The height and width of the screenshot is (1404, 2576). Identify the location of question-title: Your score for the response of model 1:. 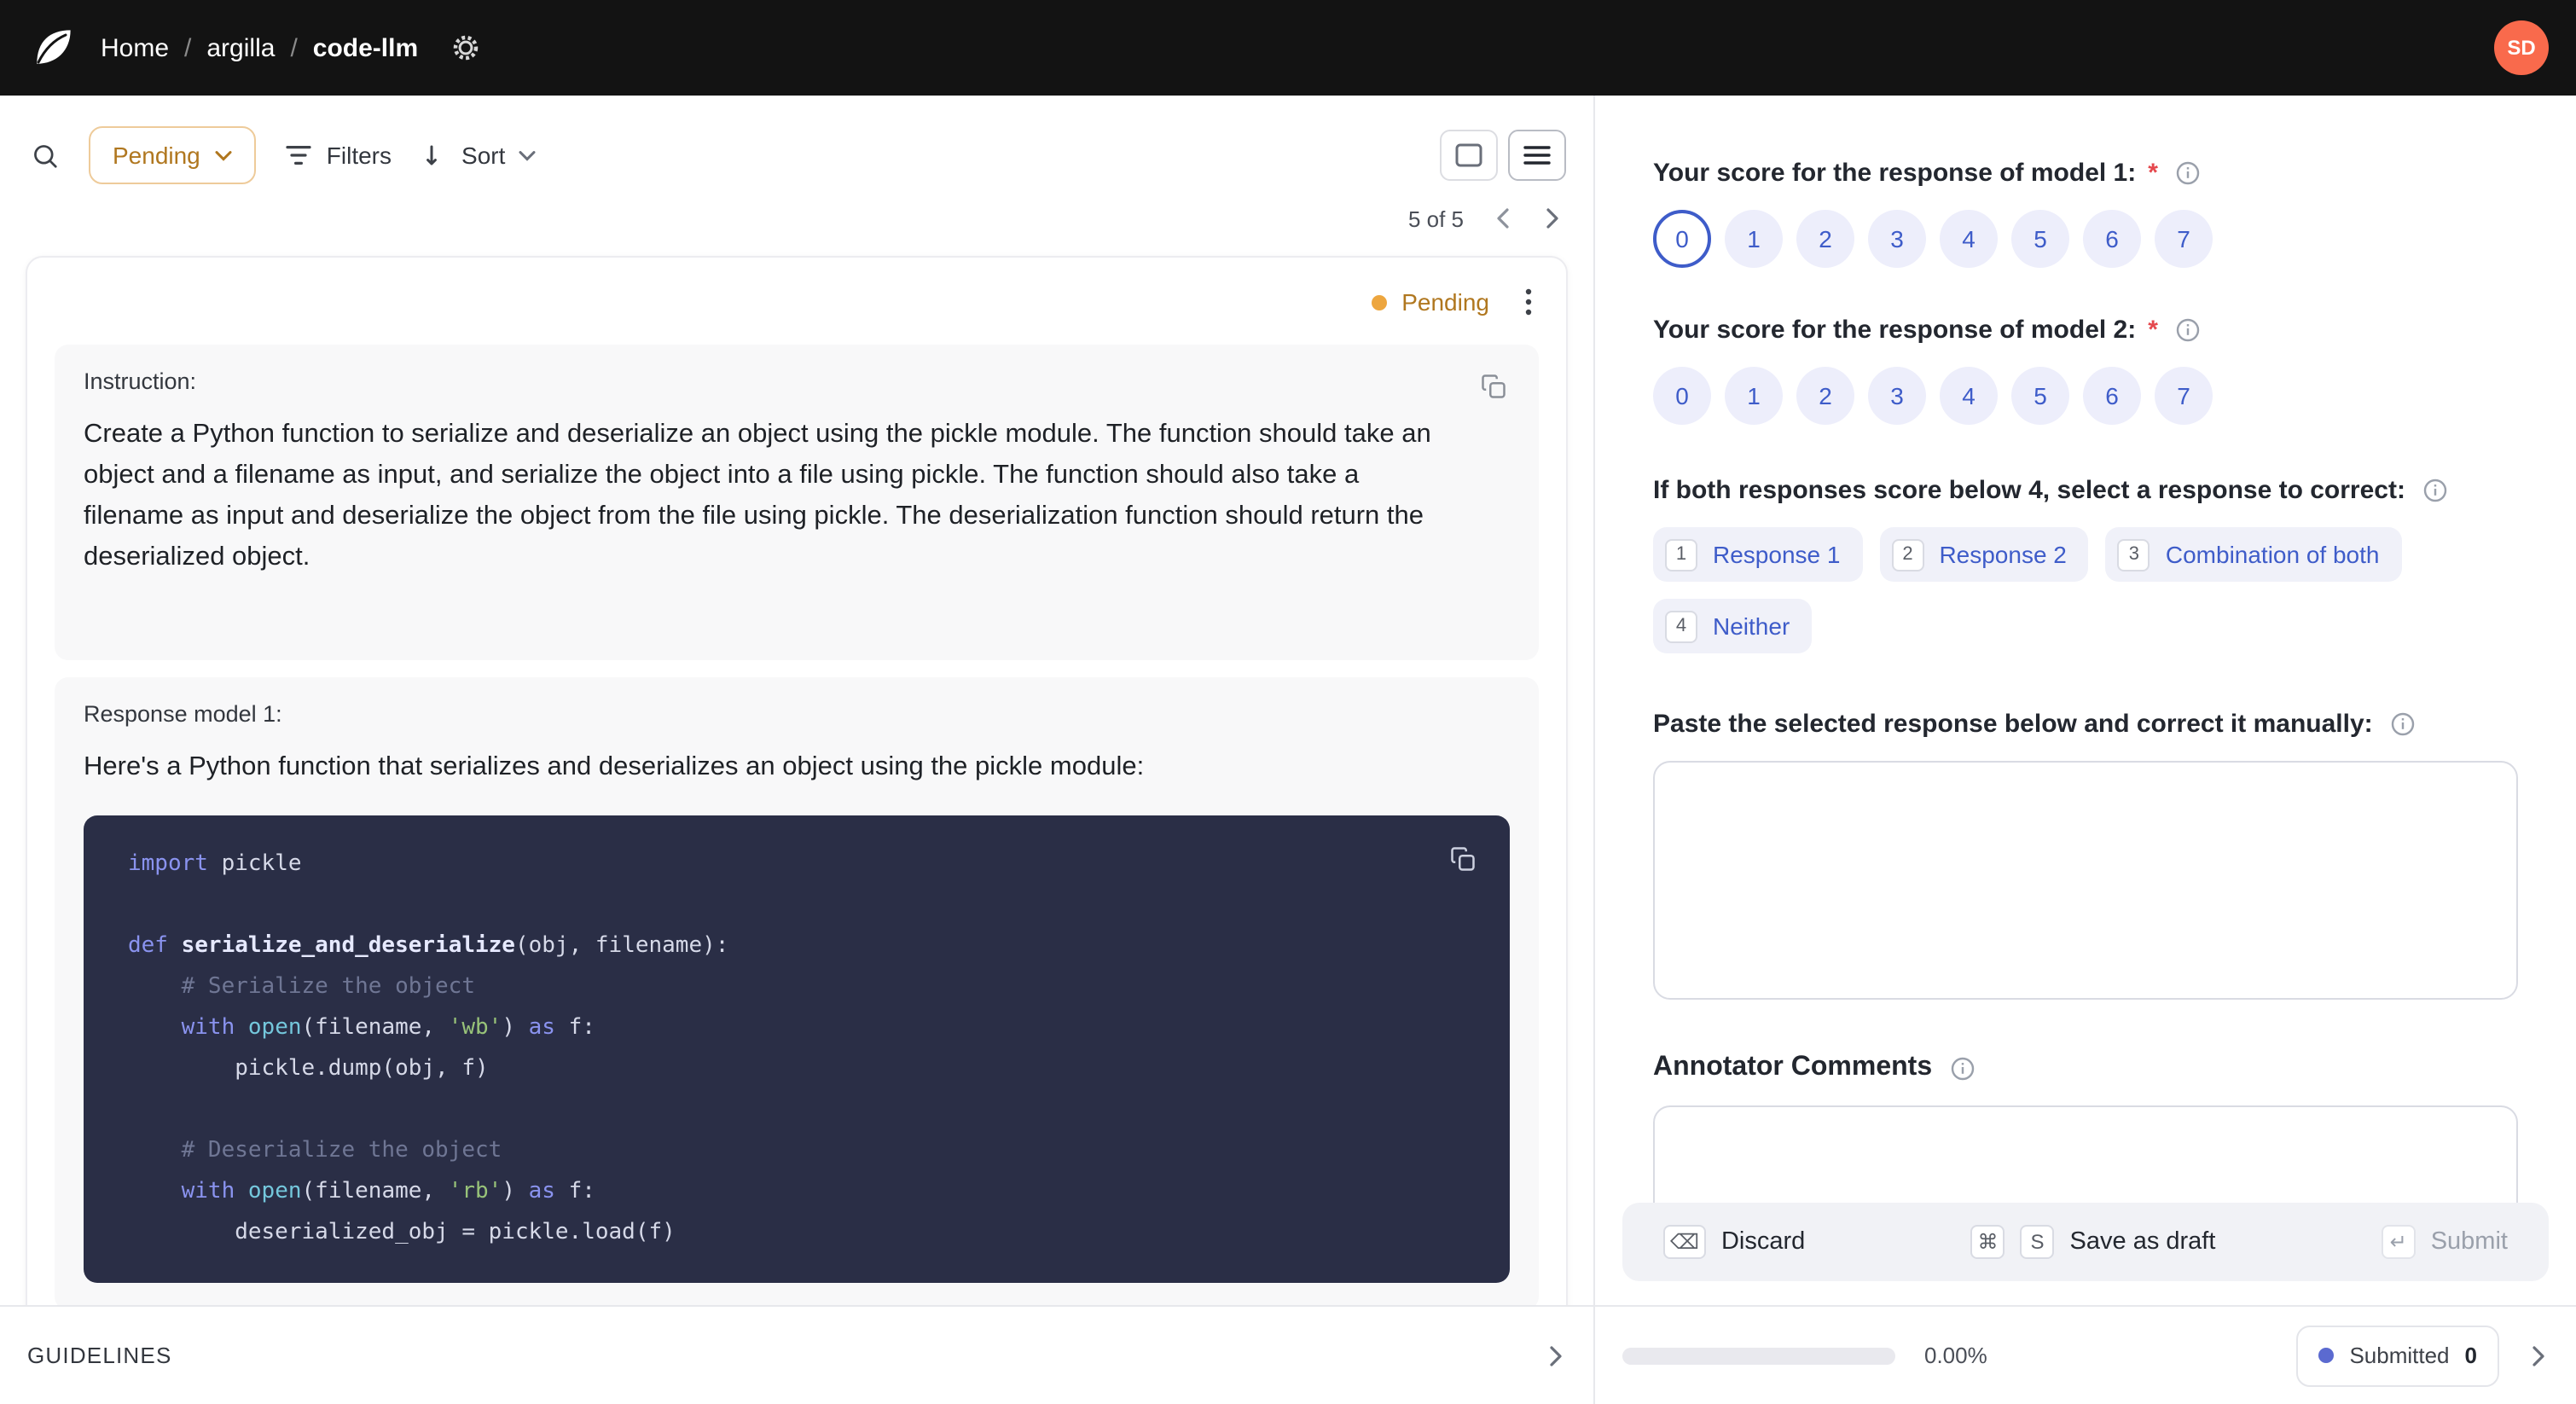
(1895, 173).